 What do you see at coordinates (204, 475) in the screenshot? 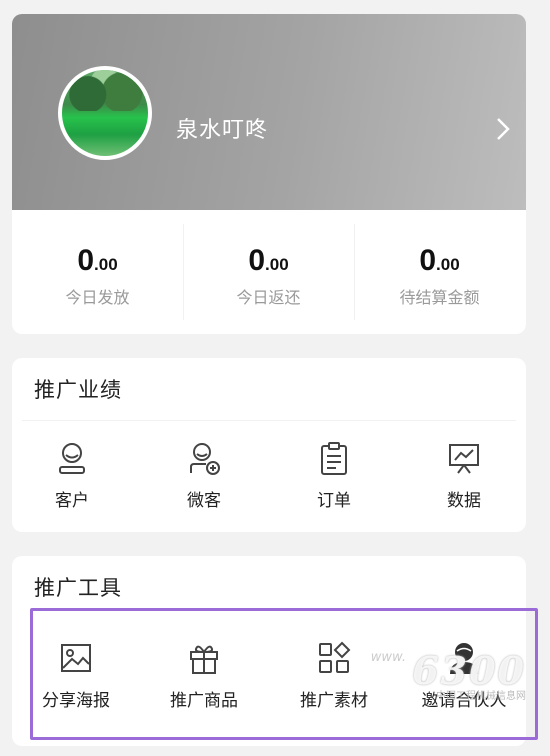
I see `menu-item-micro-customer: 微客` at bounding box center [204, 475].